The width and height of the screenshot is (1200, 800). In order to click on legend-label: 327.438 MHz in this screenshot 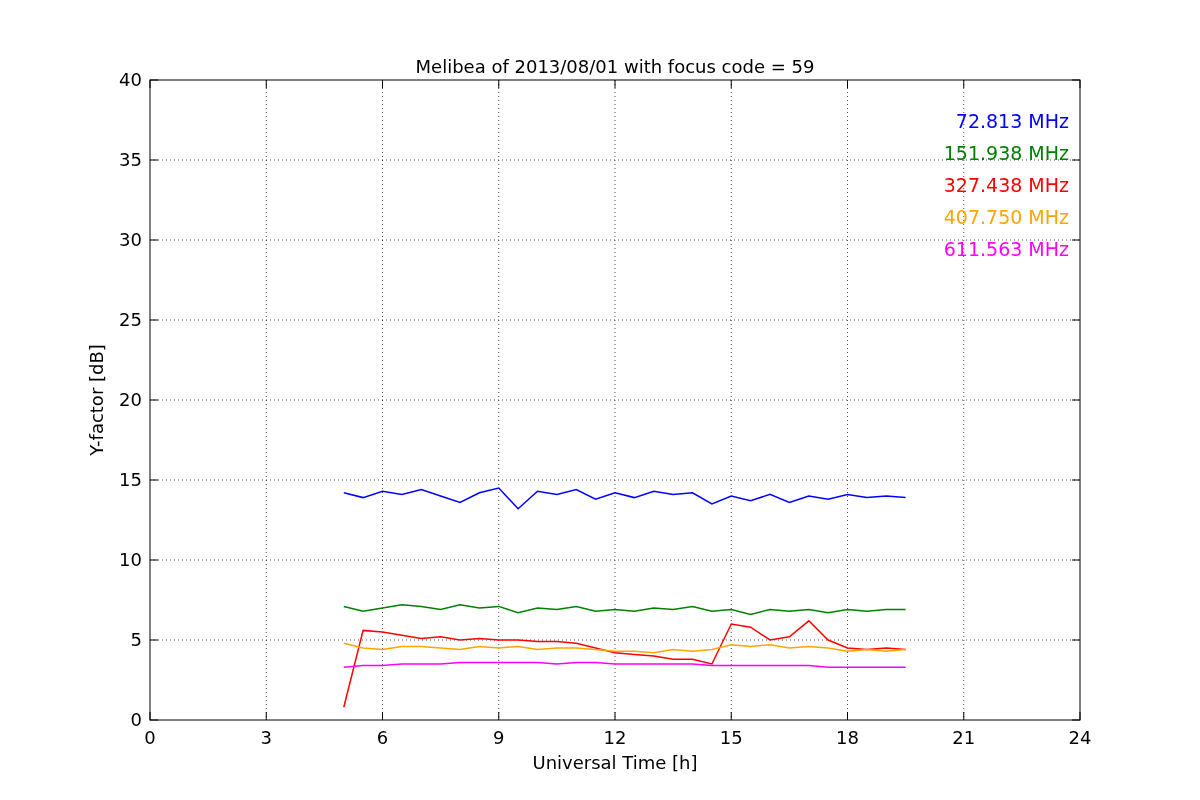, I will do `click(1006, 185)`.